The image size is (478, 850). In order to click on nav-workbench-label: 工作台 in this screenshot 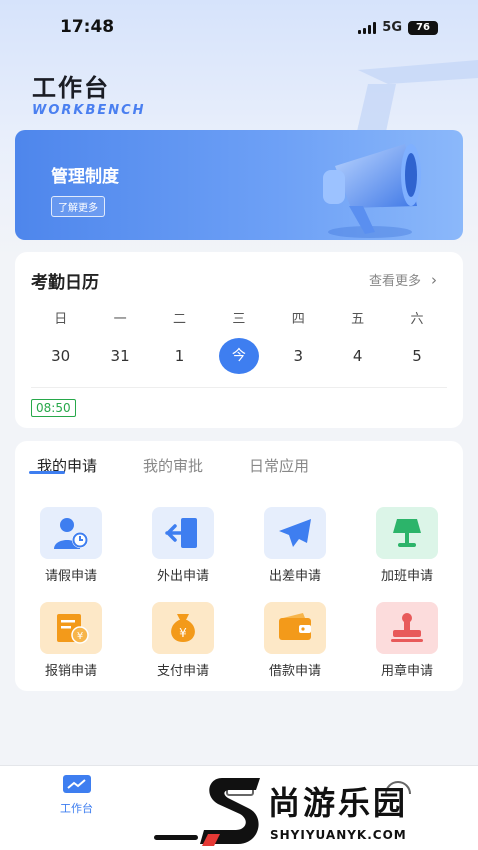, I will do `click(76, 808)`.